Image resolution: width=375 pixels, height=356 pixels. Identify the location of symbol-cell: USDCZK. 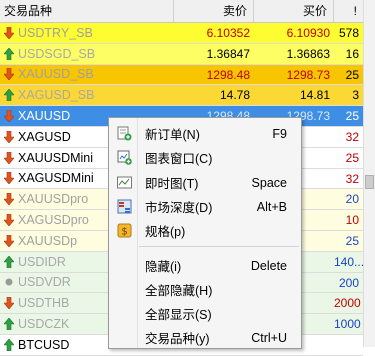
(54, 324).